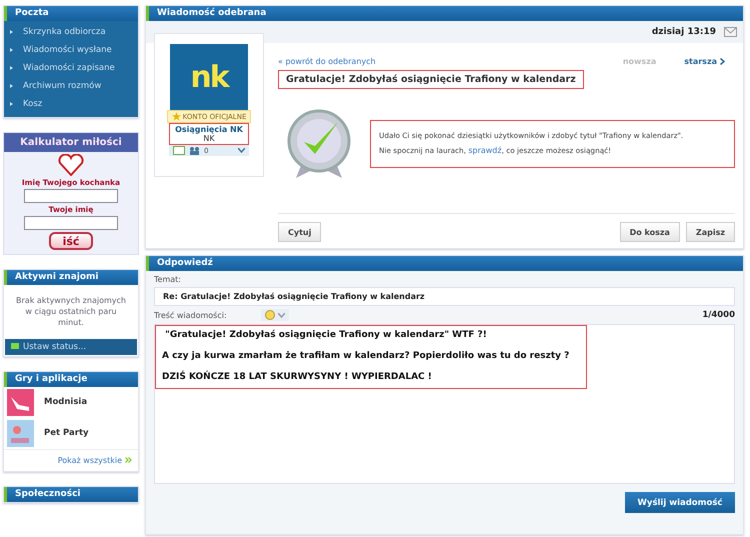 The image size is (750, 537). What do you see at coordinates (444, 296) in the screenshot?
I see `subject-field: Re: Gratulacje! Zdobyłaś osiągnięcie Trafiony w kalendarz` at bounding box center [444, 296].